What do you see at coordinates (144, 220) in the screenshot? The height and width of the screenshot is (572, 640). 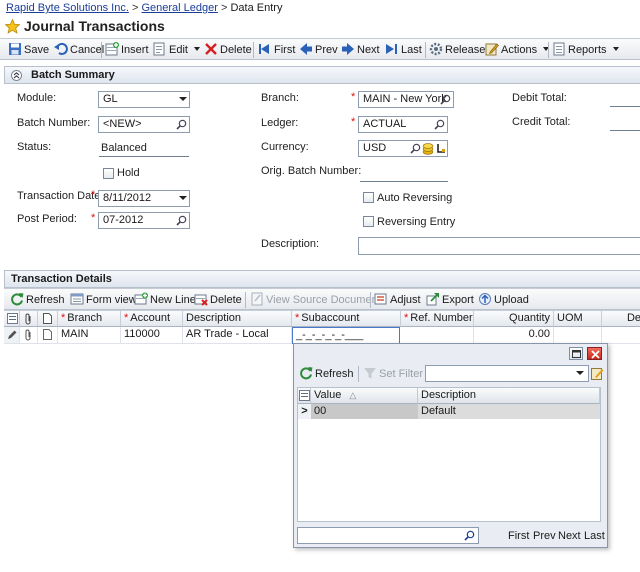 I see `post-period-field: 07-2012` at bounding box center [144, 220].